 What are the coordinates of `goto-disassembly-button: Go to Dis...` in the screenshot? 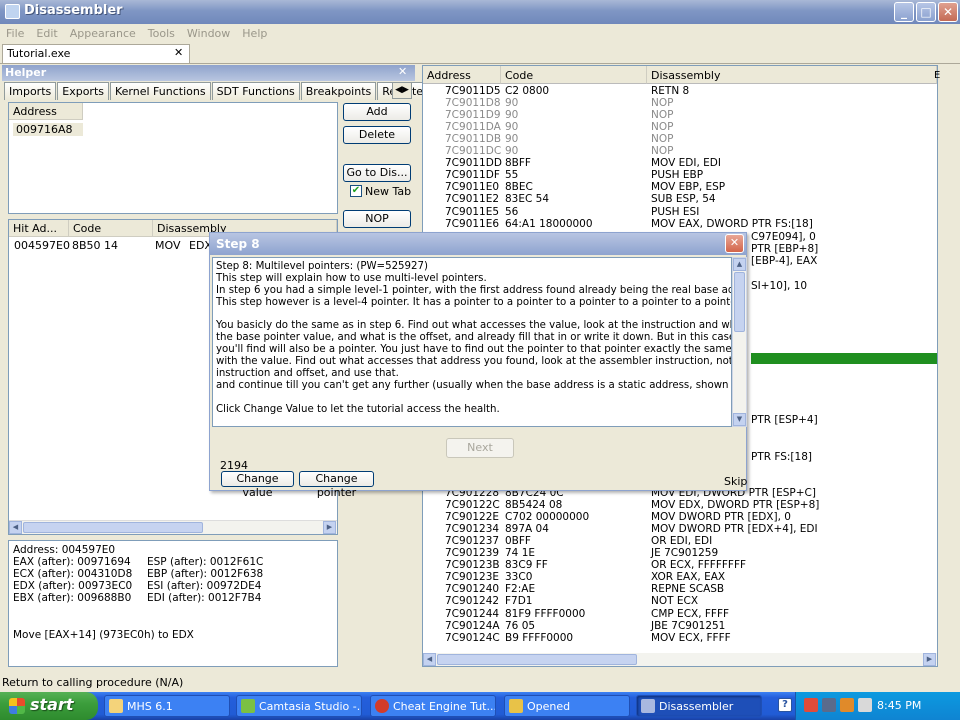 It's located at (377, 173).